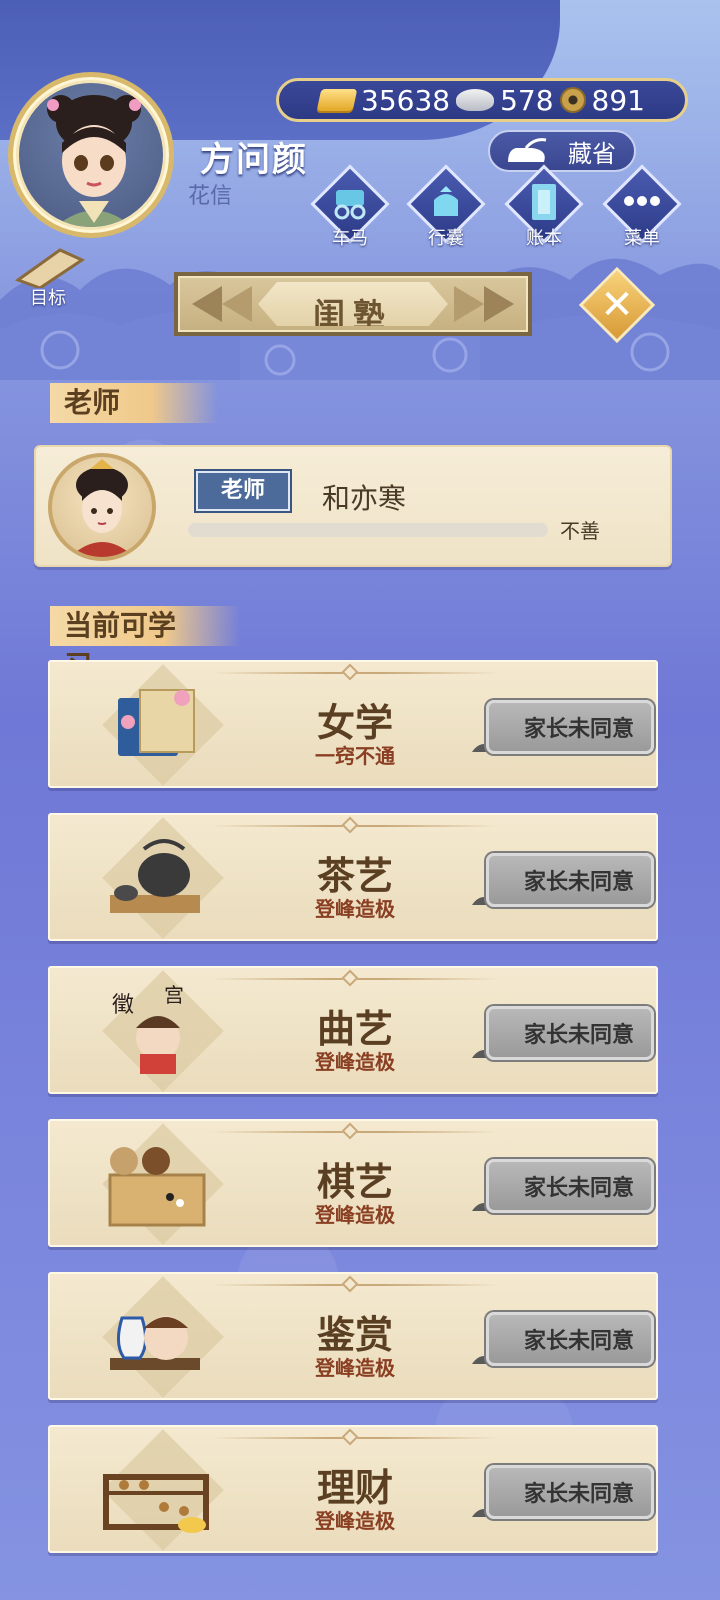 The width and height of the screenshot is (720, 1600). I want to click on courses-section-label: 当前可学习, so click(145, 644).